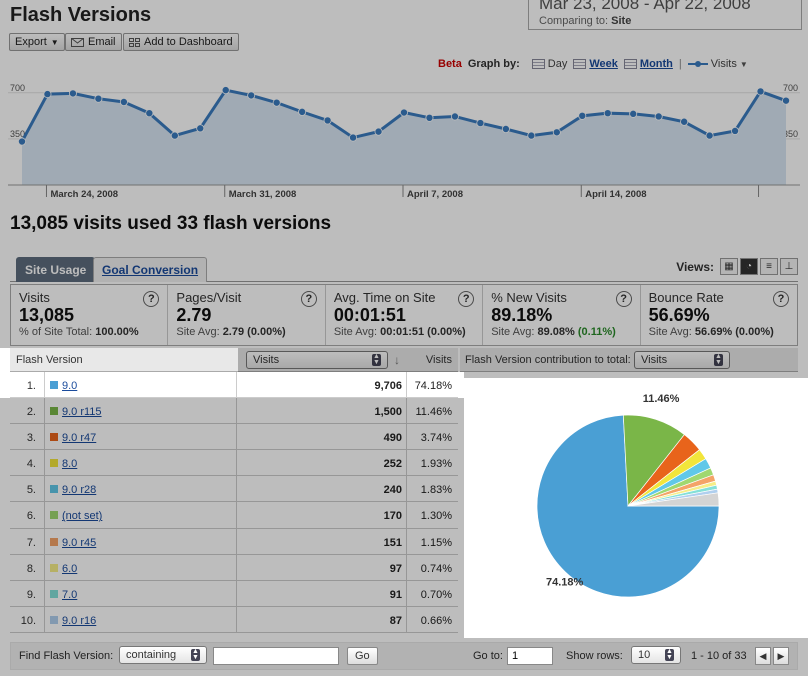 The height and width of the screenshot is (676, 808). Describe the element at coordinates (266, 360) in the screenshot. I see `metric-select-value: Visits` at that location.